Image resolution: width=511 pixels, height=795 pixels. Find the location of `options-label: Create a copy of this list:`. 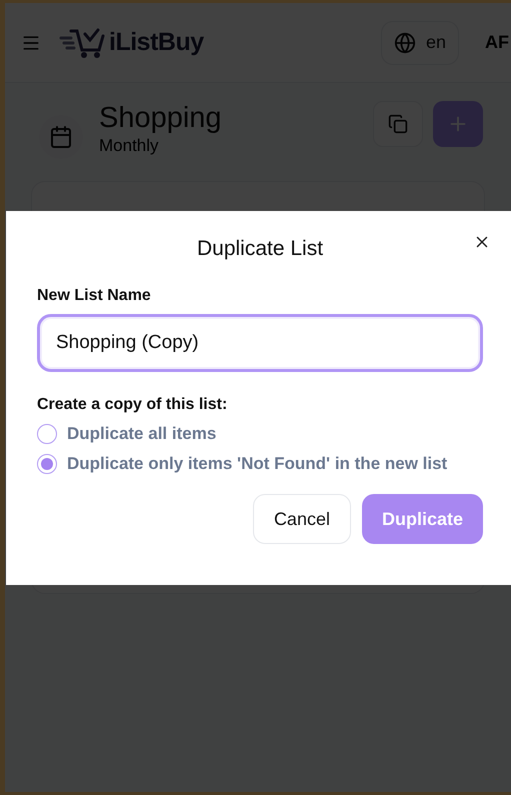

options-label: Create a copy of this list: is located at coordinates (132, 405).